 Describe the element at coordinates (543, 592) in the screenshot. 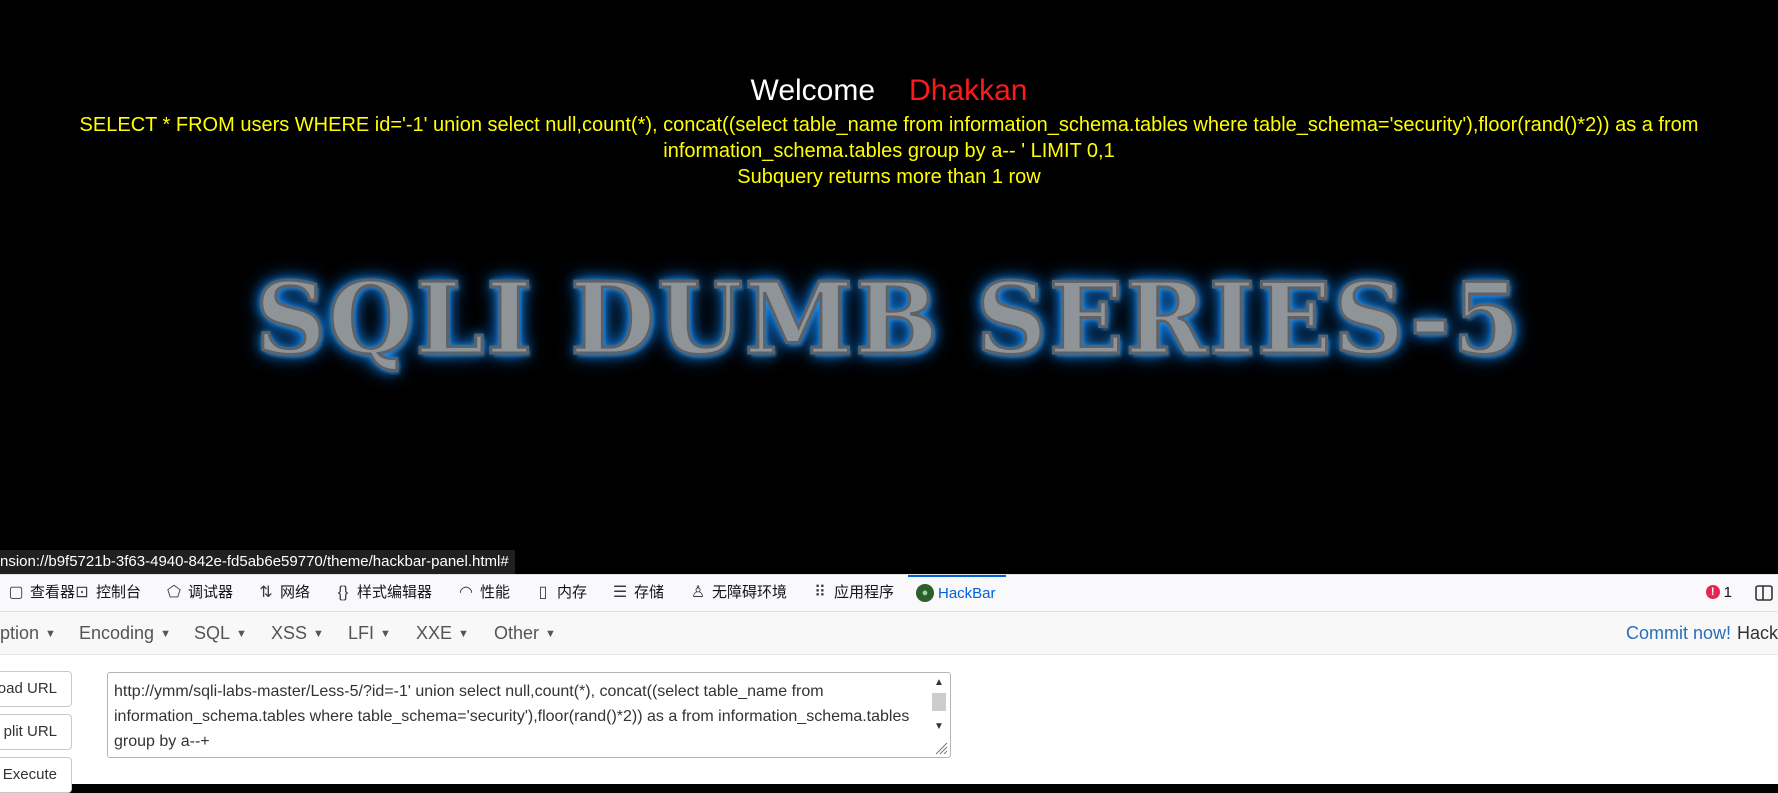

I see `memory-icon: ▯` at that location.